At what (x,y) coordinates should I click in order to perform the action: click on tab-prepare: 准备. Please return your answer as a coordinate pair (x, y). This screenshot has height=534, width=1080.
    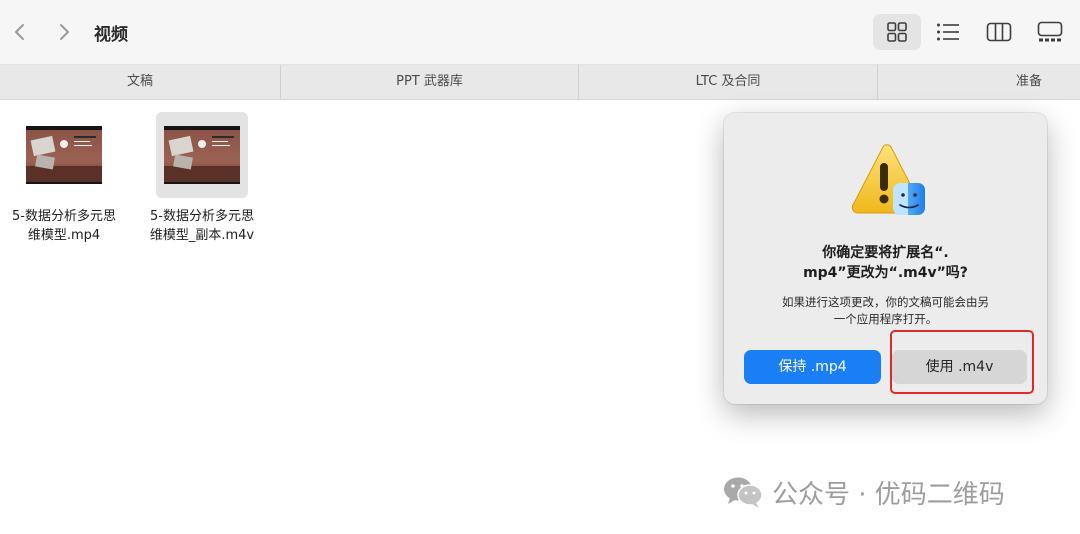
    Looking at the image, I should click on (979, 82).